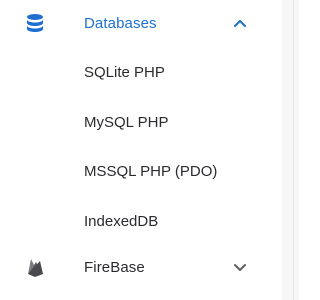  What do you see at coordinates (126, 123) in the screenshot?
I see `nav-item-mysql-php: MySQL PHP` at bounding box center [126, 123].